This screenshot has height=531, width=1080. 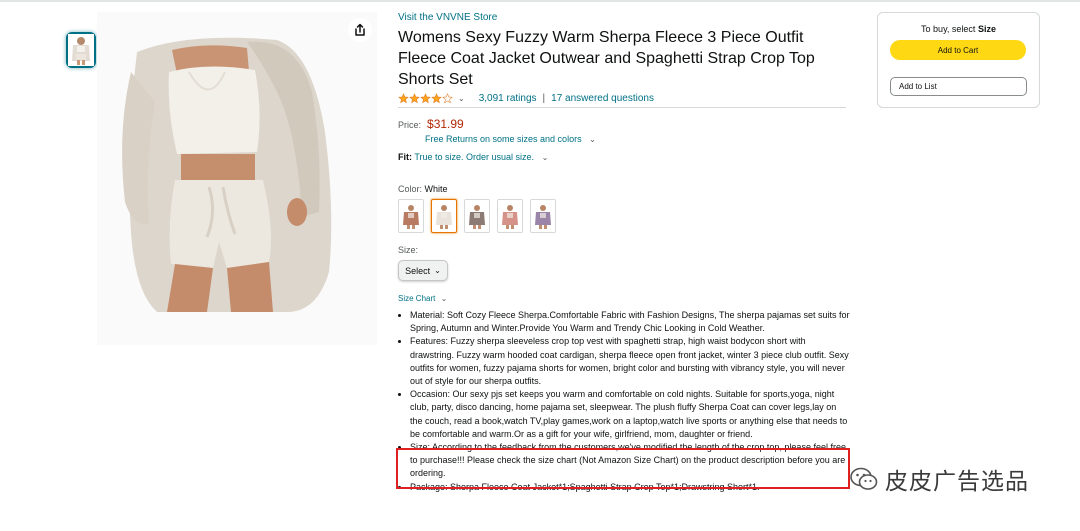 I want to click on fit-label: Fit:, so click(x=405, y=157).